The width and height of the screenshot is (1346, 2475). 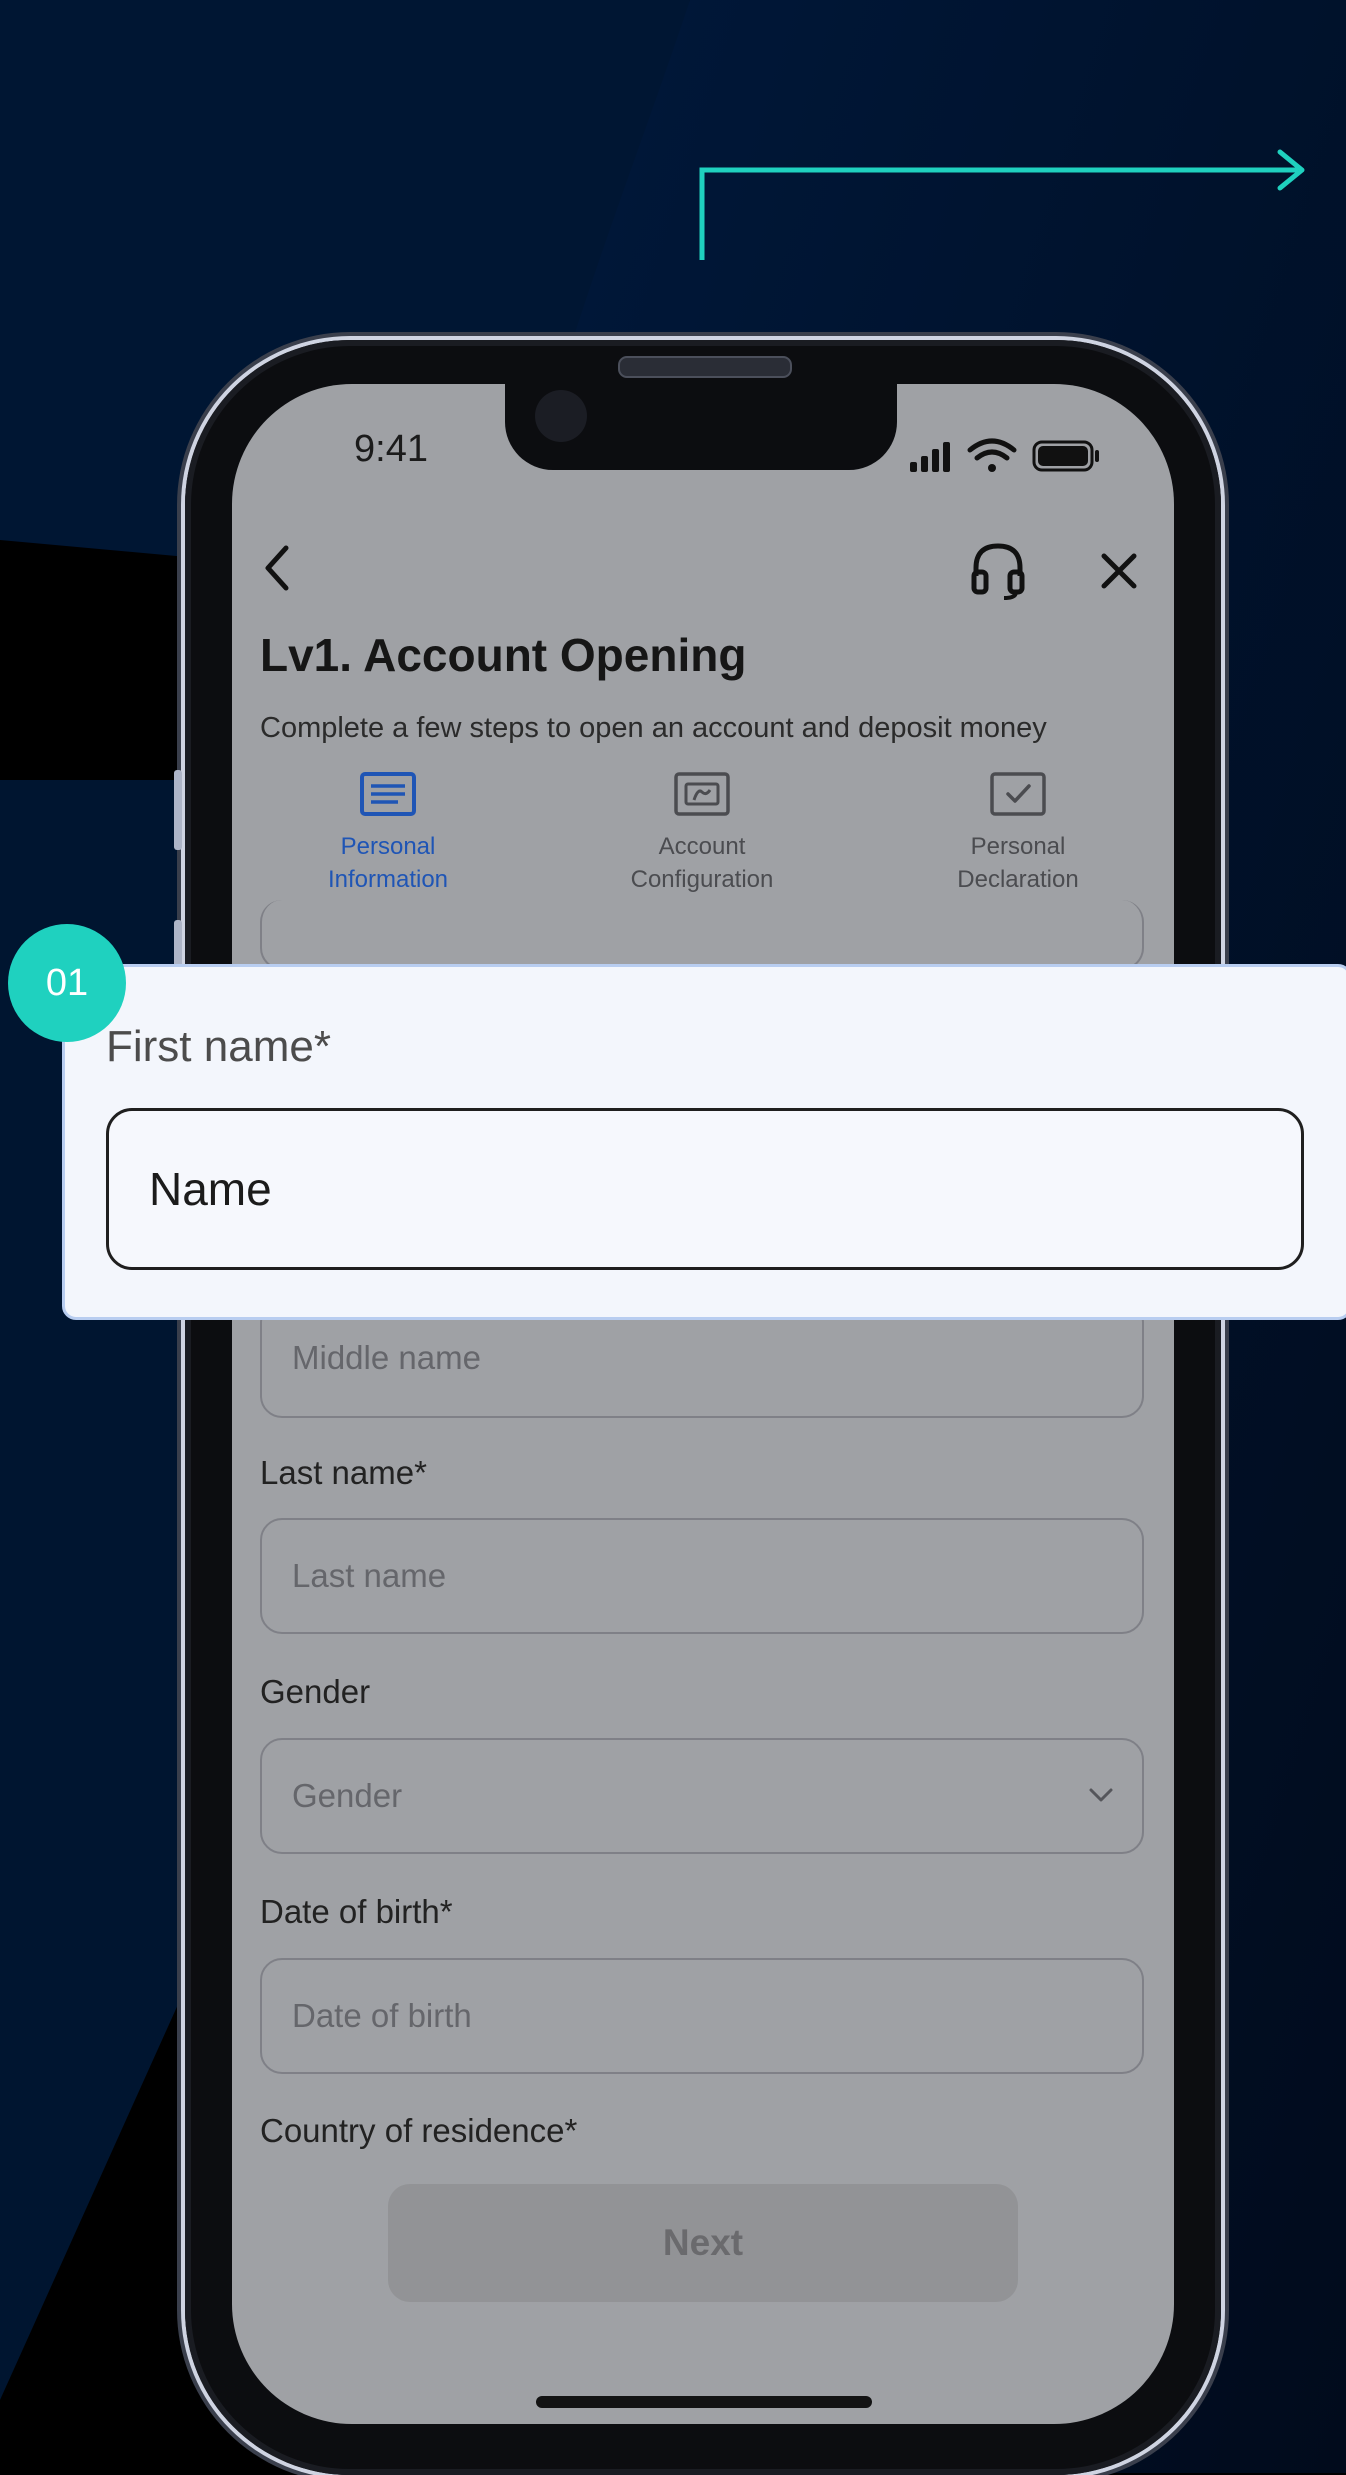 What do you see at coordinates (1002, 204) in the screenshot?
I see `connector-arrow` at bounding box center [1002, 204].